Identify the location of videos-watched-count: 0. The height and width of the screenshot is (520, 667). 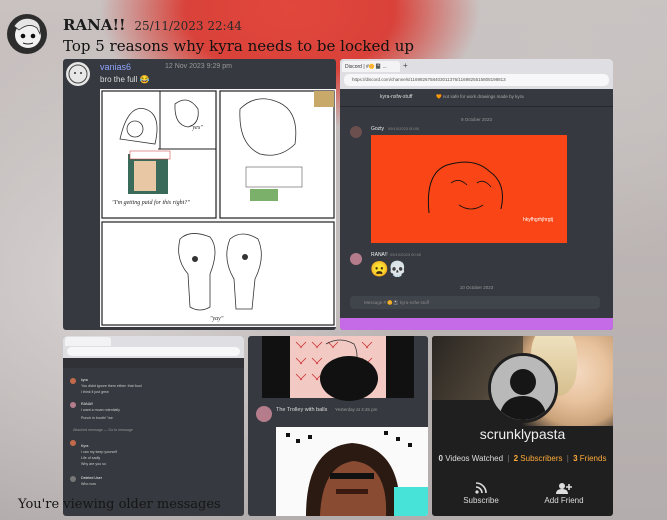
(440, 458).